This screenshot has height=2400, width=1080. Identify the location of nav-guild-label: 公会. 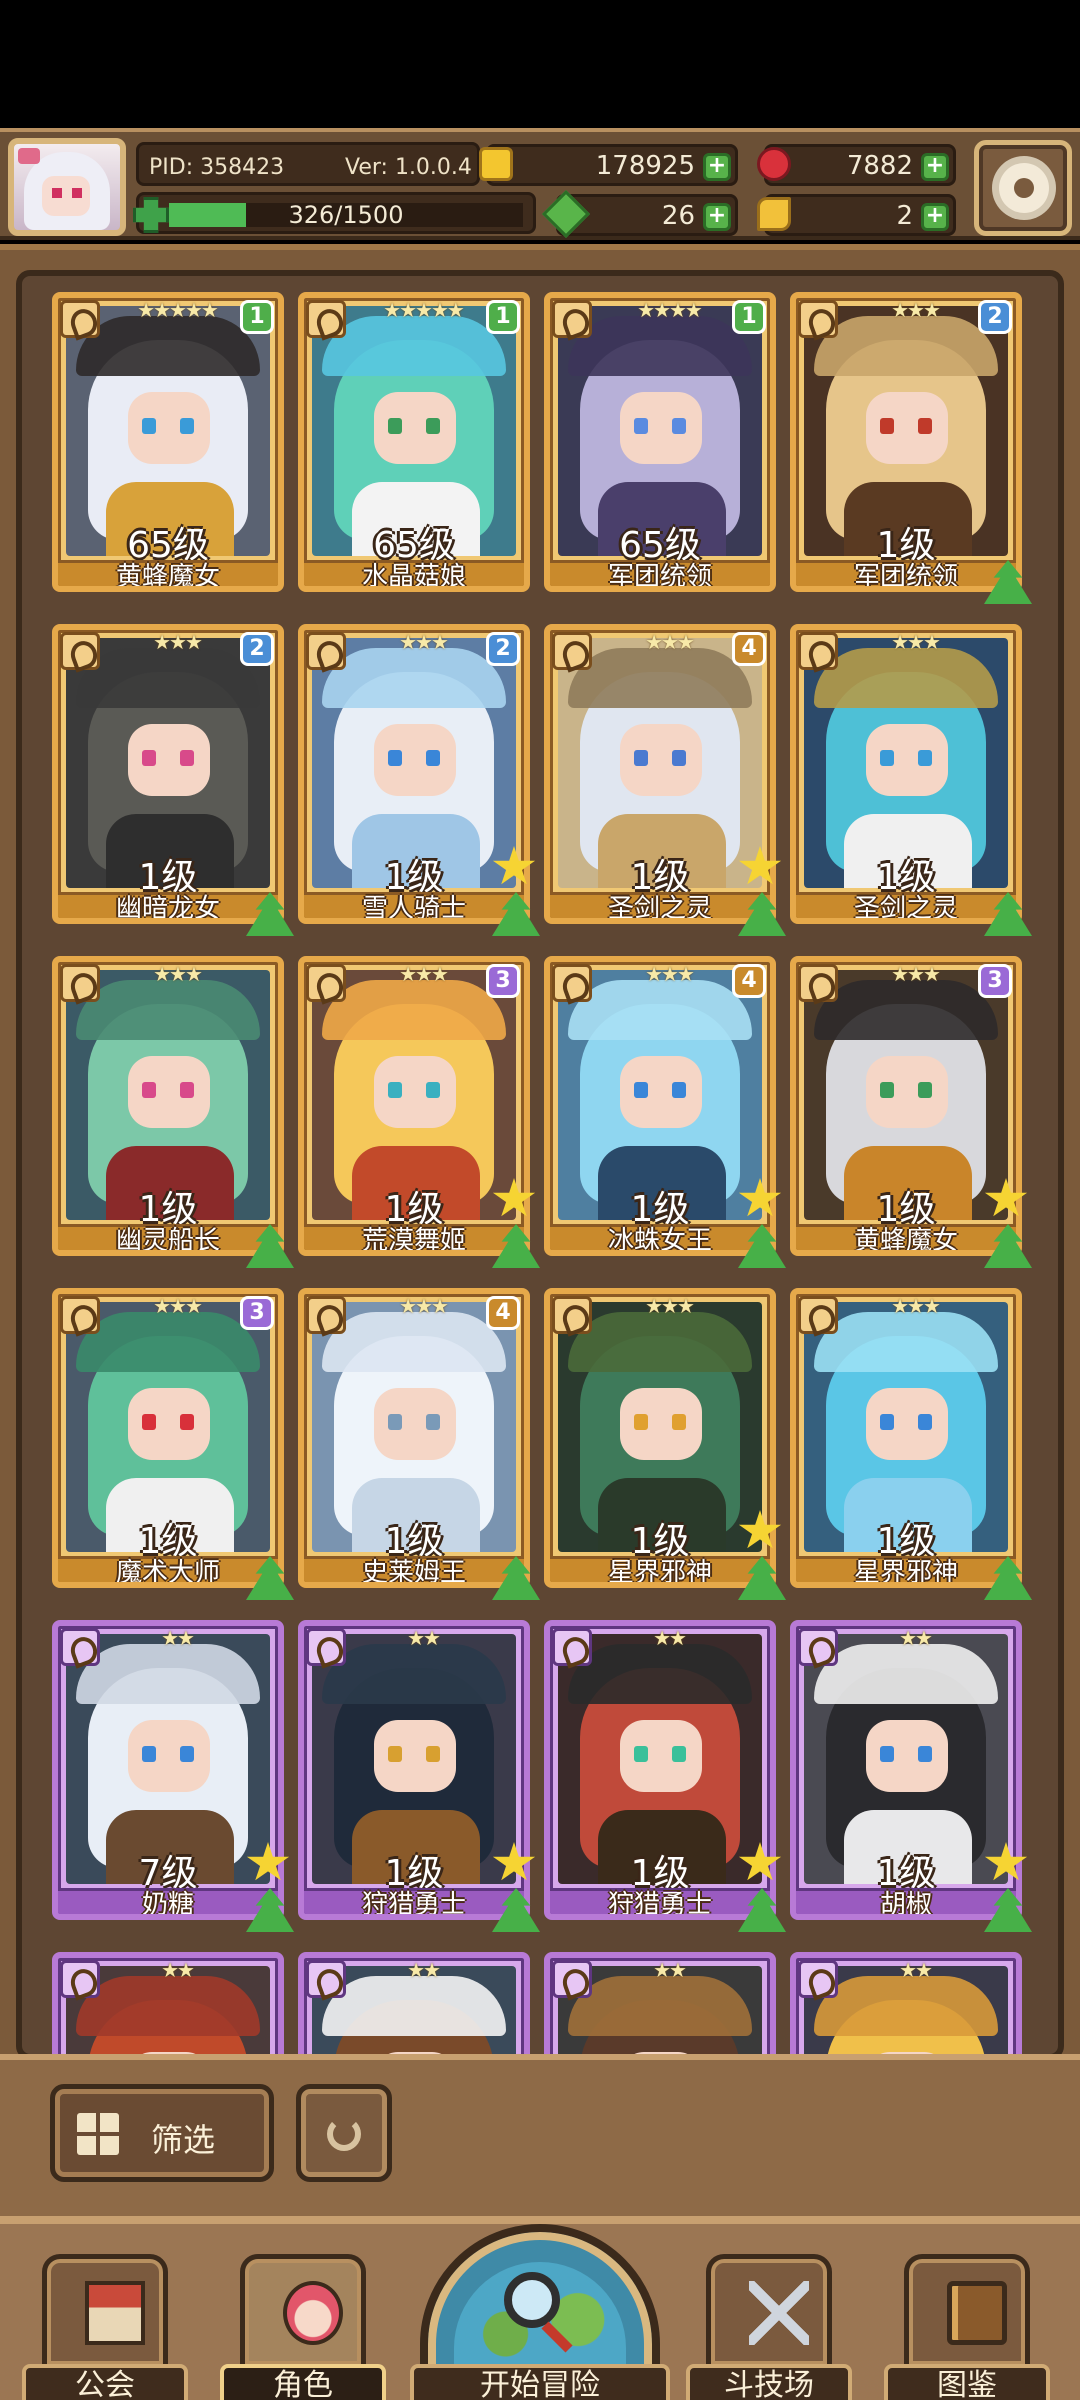
(105, 2382).